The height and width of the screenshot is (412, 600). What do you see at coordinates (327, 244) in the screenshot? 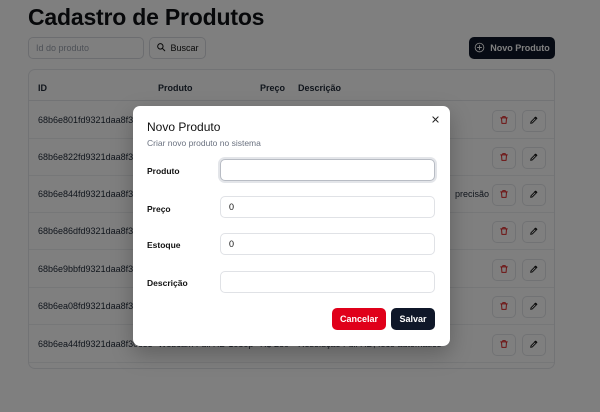
I see `estoque-field` at bounding box center [327, 244].